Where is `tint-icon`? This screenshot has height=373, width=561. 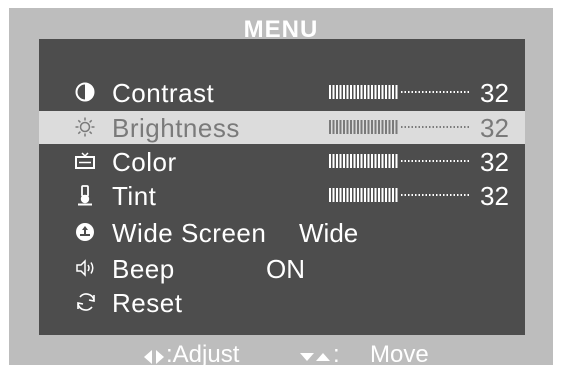
tint-icon is located at coordinates (85, 195).